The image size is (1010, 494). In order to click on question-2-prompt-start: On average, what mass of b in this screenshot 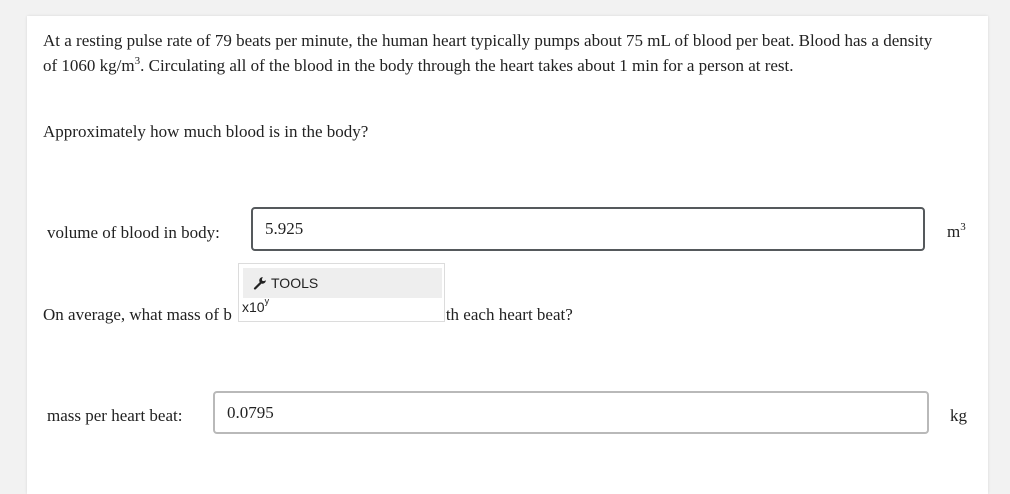, I will do `click(137, 314)`.